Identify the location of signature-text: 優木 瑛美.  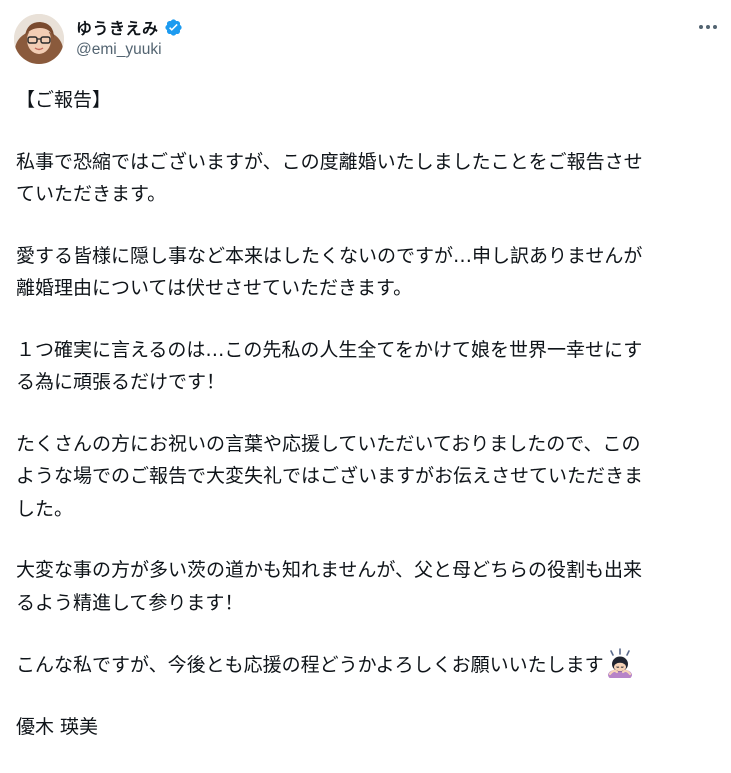
(57, 726).